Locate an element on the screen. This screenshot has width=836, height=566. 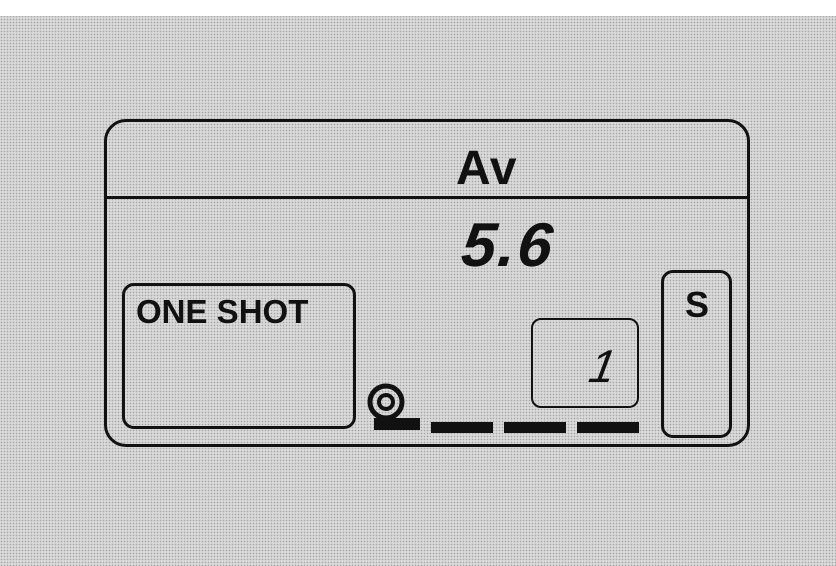
aperture-value: 5.6 is located at coordinates (508, 245).